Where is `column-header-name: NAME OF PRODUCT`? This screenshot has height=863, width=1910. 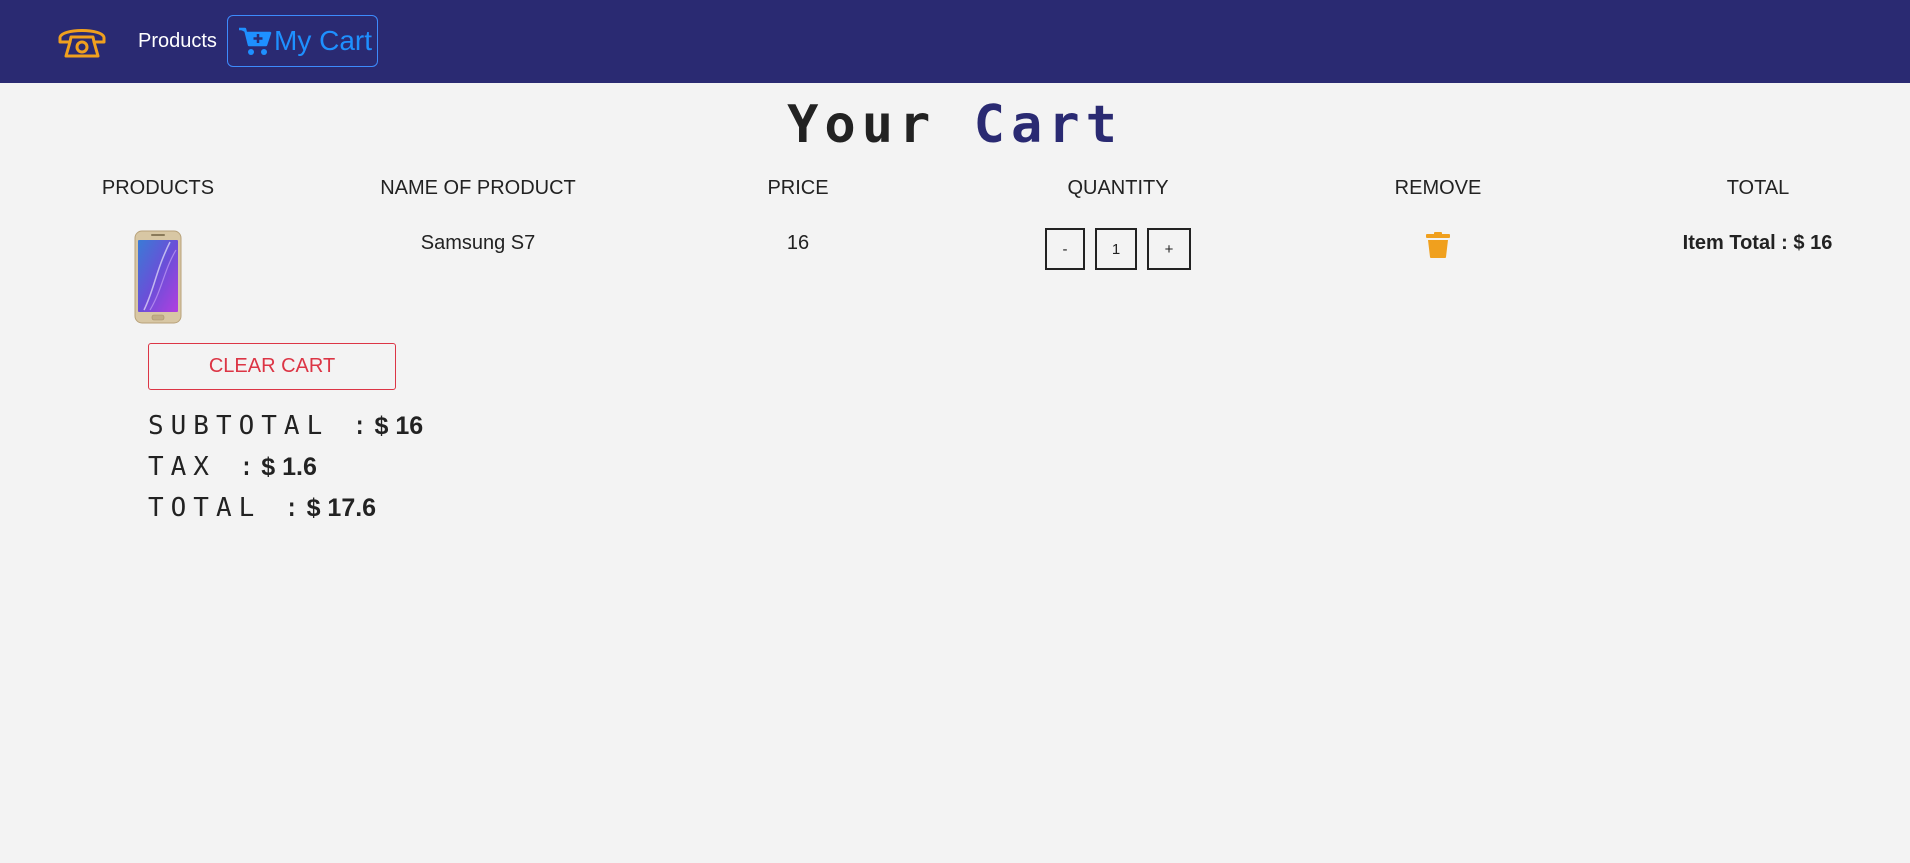 column-header-name: NAME OF PRODUCT is located at coordinates (478, 188).